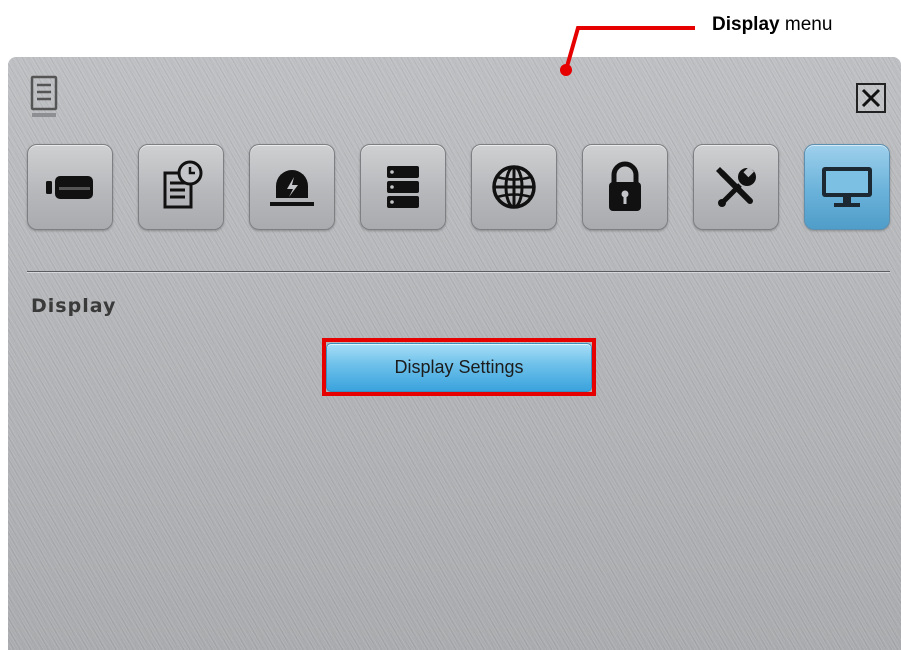 Image resolution: width=901 pixels, height=650 pixels. I want to click on network-globe-icon, so click(514, 187).